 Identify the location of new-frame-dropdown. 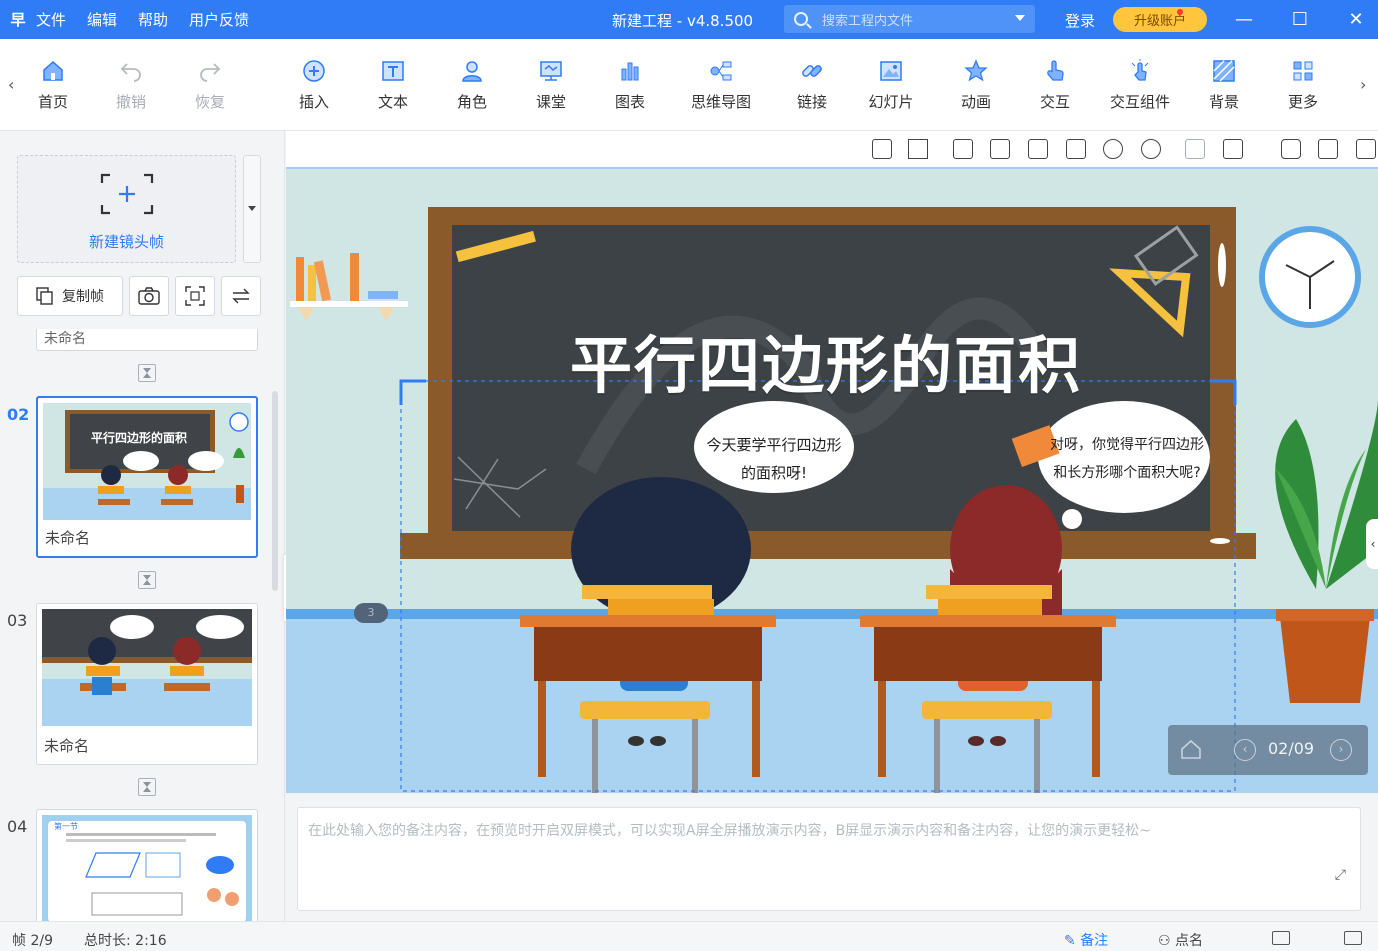
(252, 209).